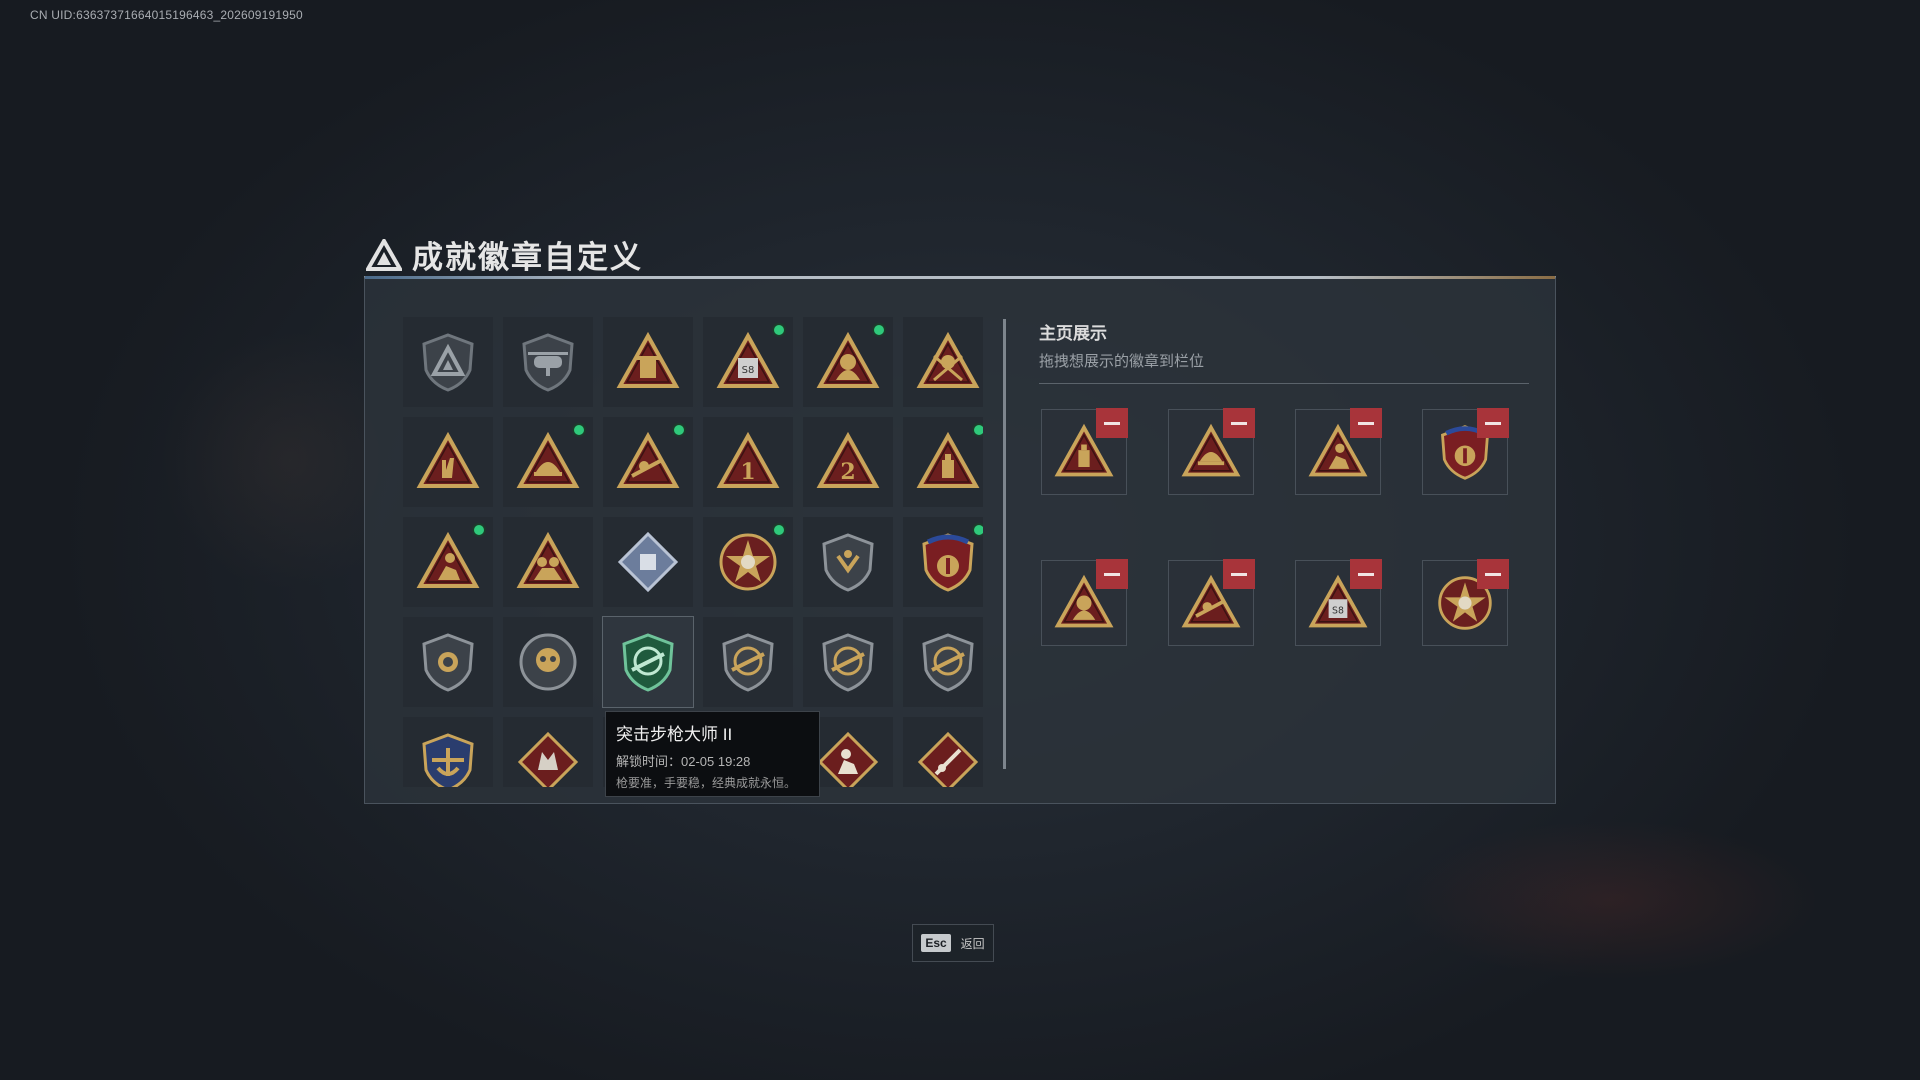 The image size is (1920, 1080). I want to click on badge-cell: S8, so click(748, 362).